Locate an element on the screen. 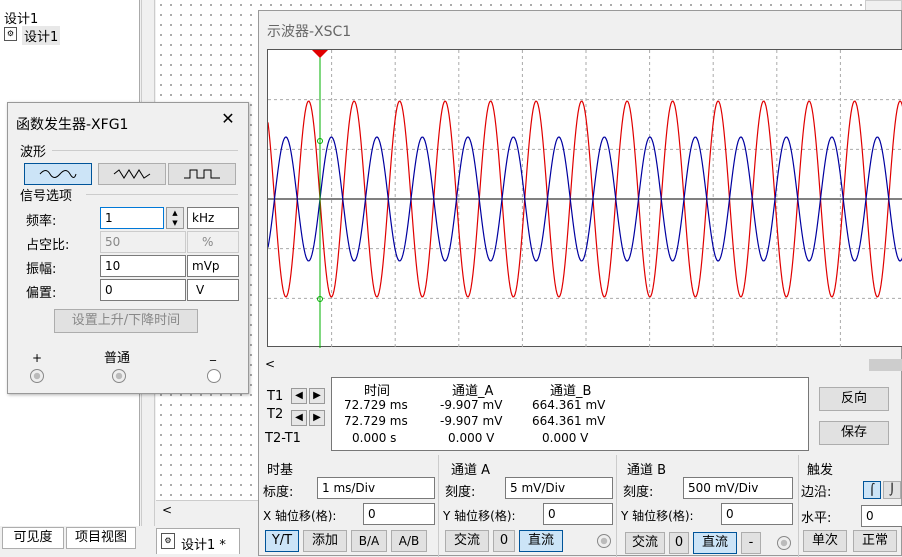  sine-wave-button is located at coordinates (58, 174).